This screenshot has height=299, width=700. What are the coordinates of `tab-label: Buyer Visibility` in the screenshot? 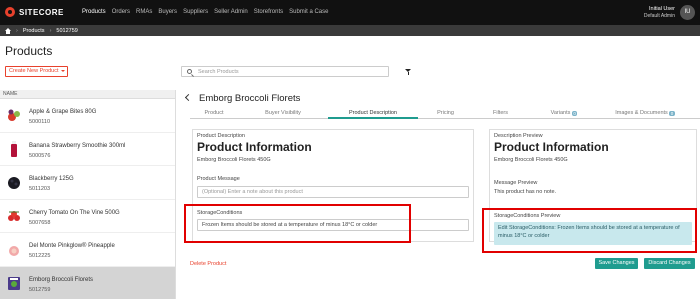 It's located at (283, 112).